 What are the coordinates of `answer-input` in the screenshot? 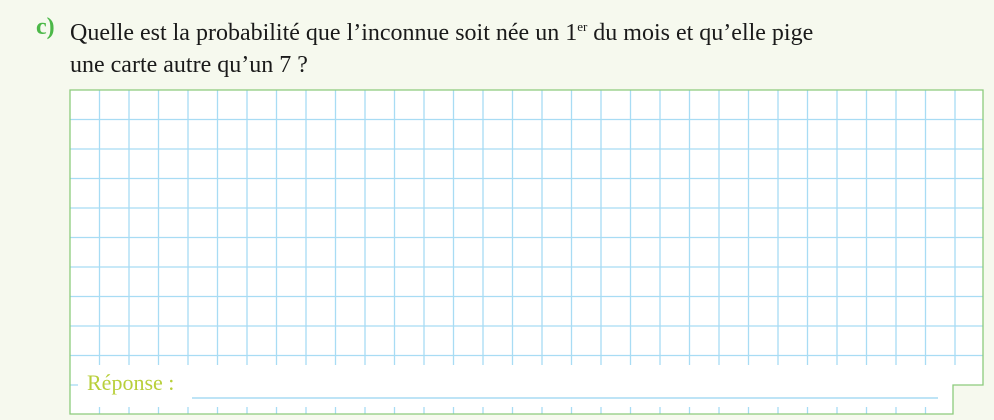 It's located at (565, 385).